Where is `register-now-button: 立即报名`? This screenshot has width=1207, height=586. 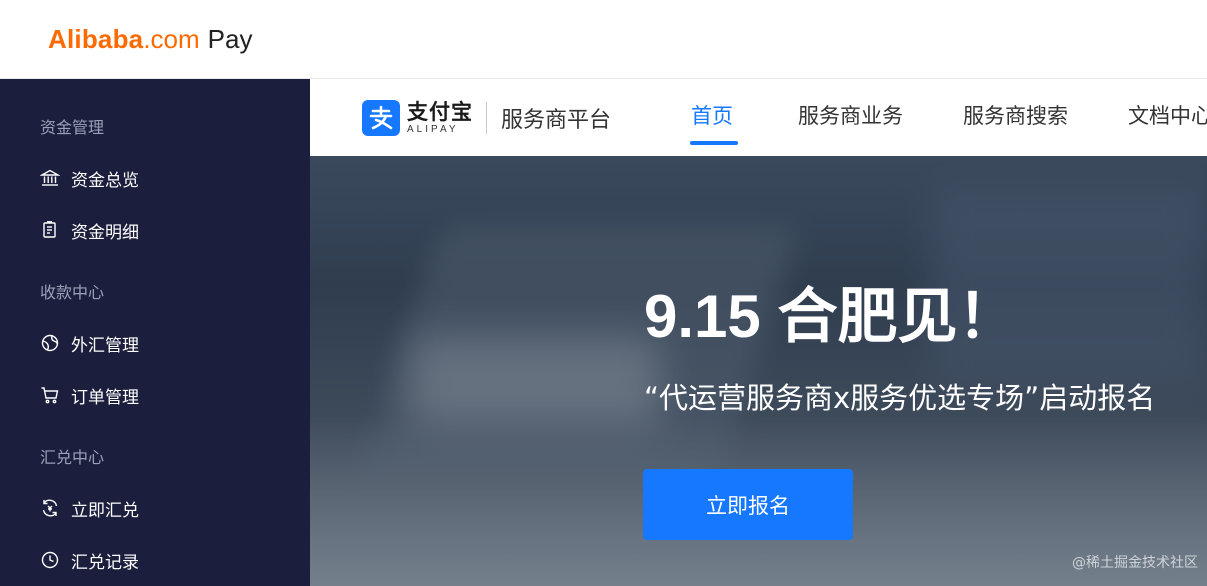 register-now-button: 立即报名 is located at coordinates (748, 504).